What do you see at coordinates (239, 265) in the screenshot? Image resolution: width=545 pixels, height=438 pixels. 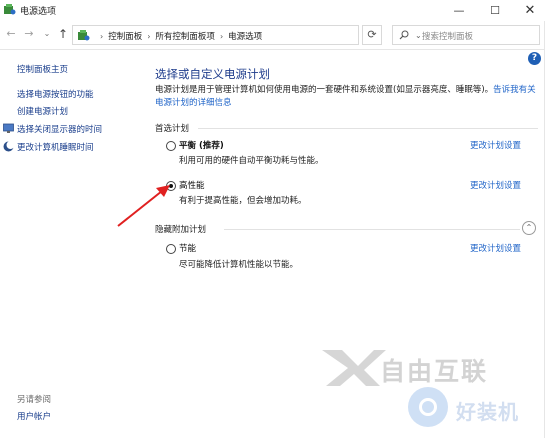 I see `plan-desc-power-saver: 尽可能降低计算机性能以节能。` at bounding box center [239, 265].